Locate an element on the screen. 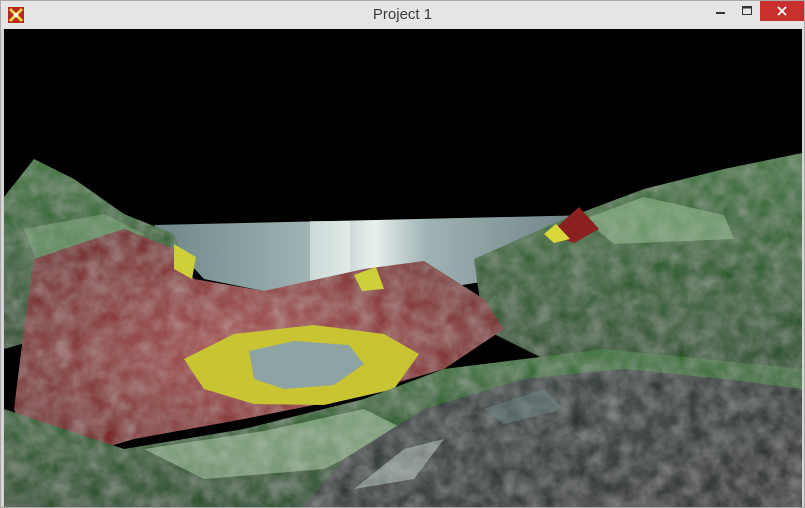 The width and height of the screenshot is (805, 508). minimize-icon is located at coordinates (720, 13).